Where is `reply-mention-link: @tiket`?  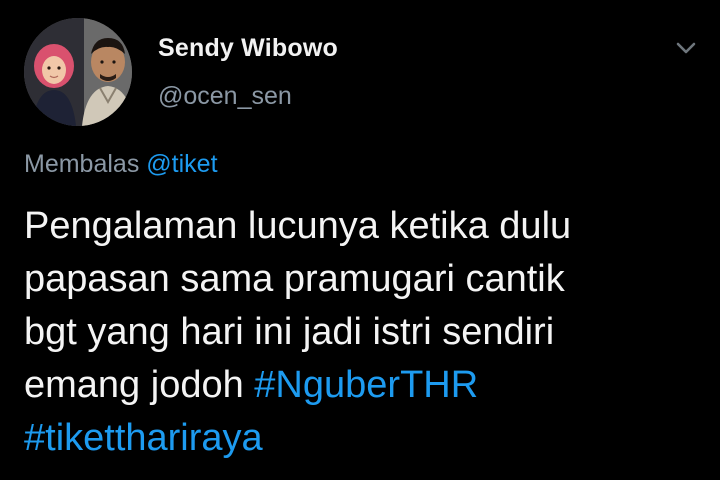 reply-mention-link: @tiket is located at coordinates (181, 164).